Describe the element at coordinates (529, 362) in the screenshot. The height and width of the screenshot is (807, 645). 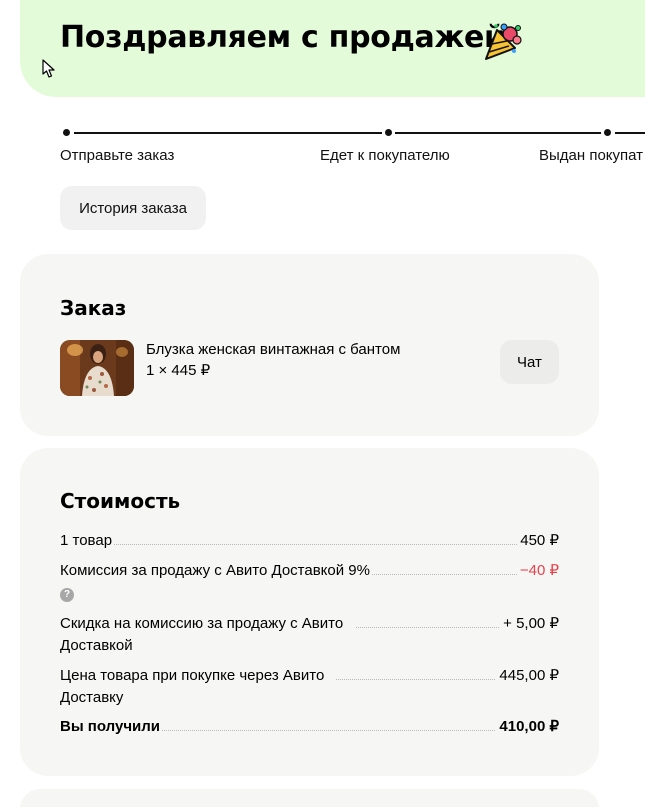
I see `chat-button: Чат` at that location.